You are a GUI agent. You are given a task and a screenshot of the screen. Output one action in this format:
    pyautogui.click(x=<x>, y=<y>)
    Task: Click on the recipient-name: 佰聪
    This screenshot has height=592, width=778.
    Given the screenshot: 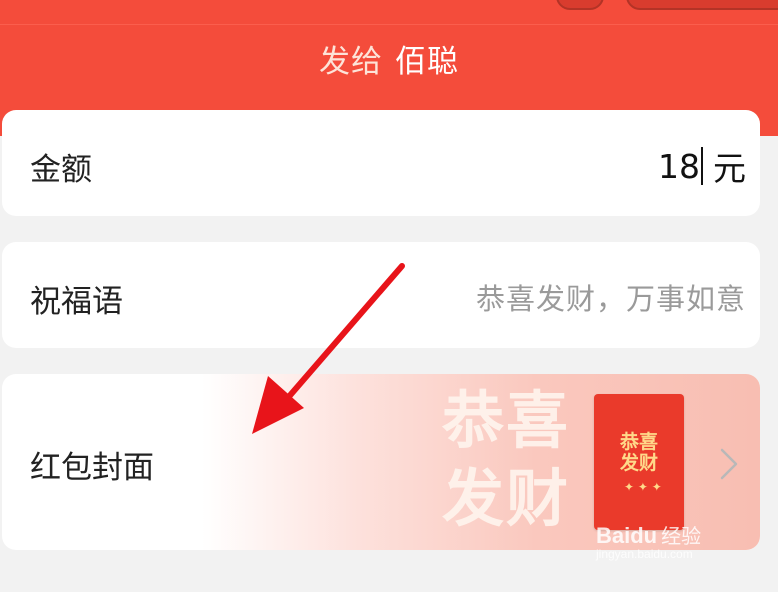 What is the action you would take?
    pyautogui.click(x=427, y=62)
    